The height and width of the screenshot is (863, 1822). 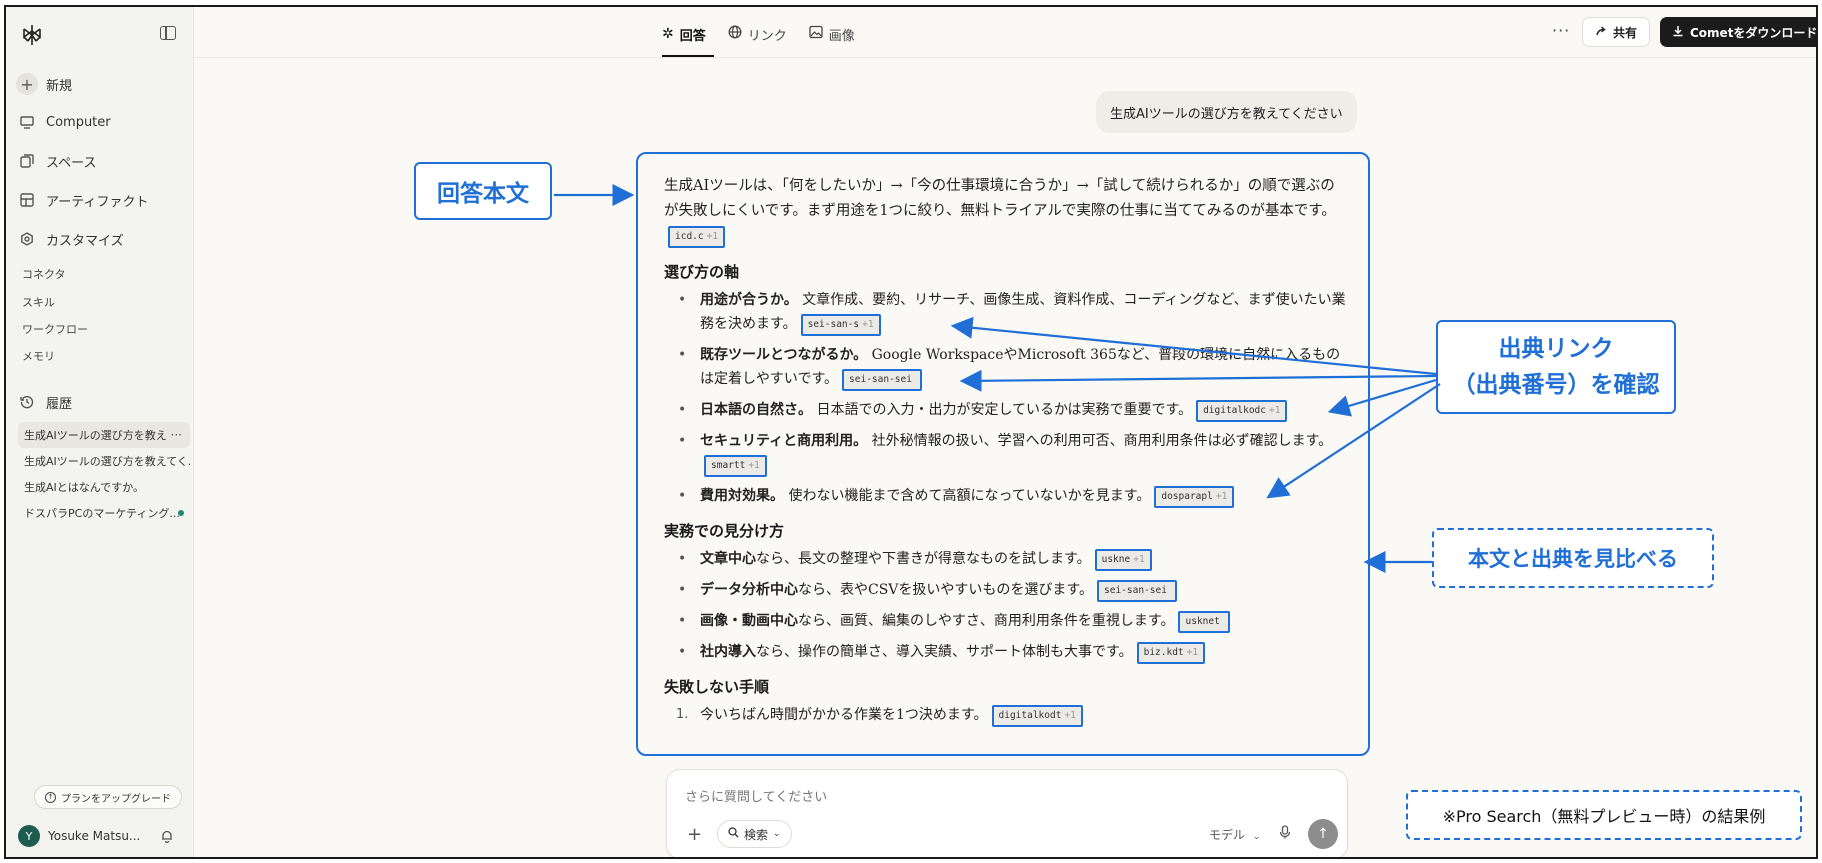 What do you see at coordinates (1226, 112) in the screenshot?
I see `user-question: 生成AIツールの選び方を教えてください` at bounding box center [1226, 112].